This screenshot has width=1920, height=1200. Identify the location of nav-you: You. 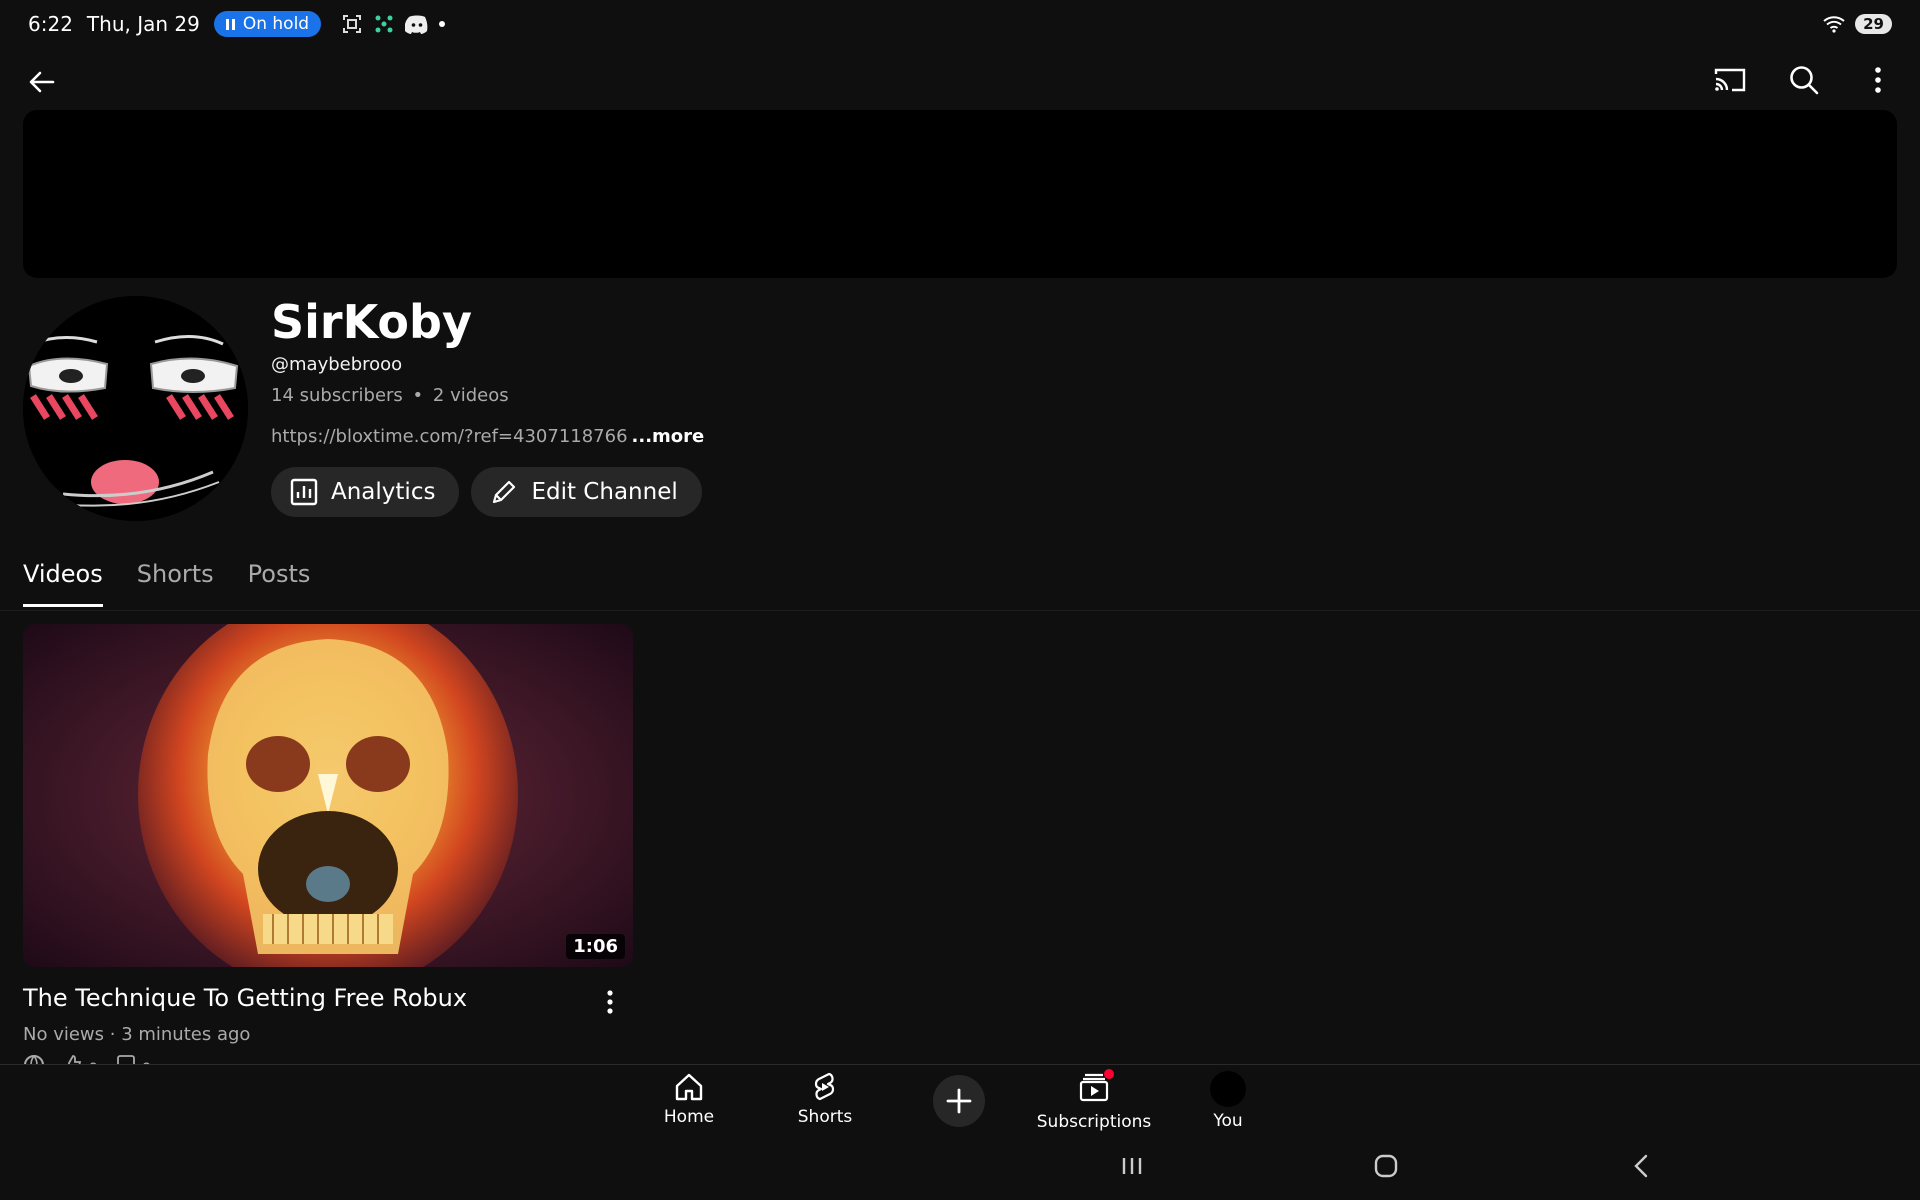
(1228, 1101).